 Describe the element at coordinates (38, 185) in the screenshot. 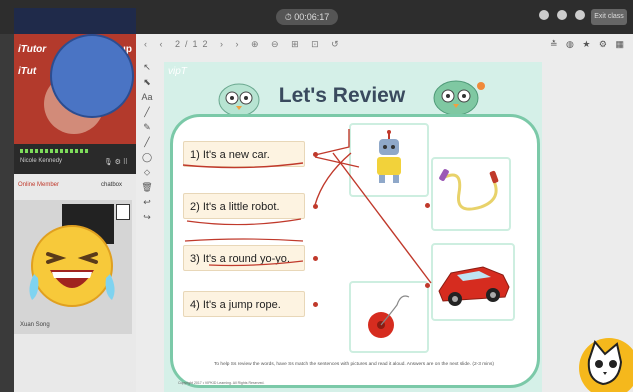

I see `members-tab: Online Member` at that location.